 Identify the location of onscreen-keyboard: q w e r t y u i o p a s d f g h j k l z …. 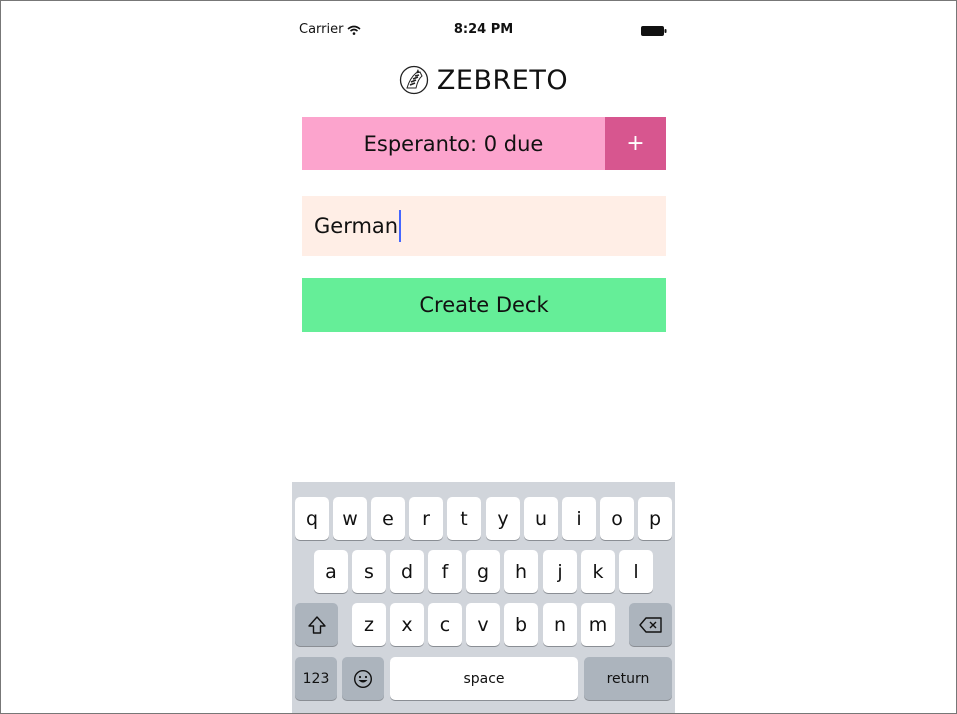
(483, 597).